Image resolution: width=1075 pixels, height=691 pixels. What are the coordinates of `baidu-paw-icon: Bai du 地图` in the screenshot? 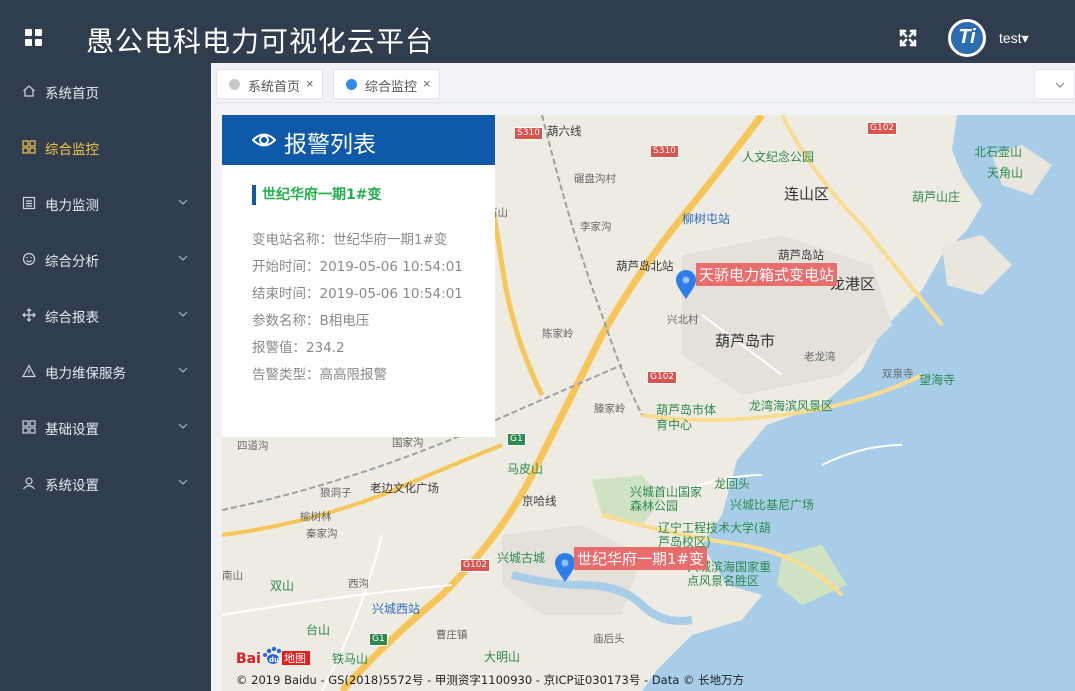 It's located at (273, 656).